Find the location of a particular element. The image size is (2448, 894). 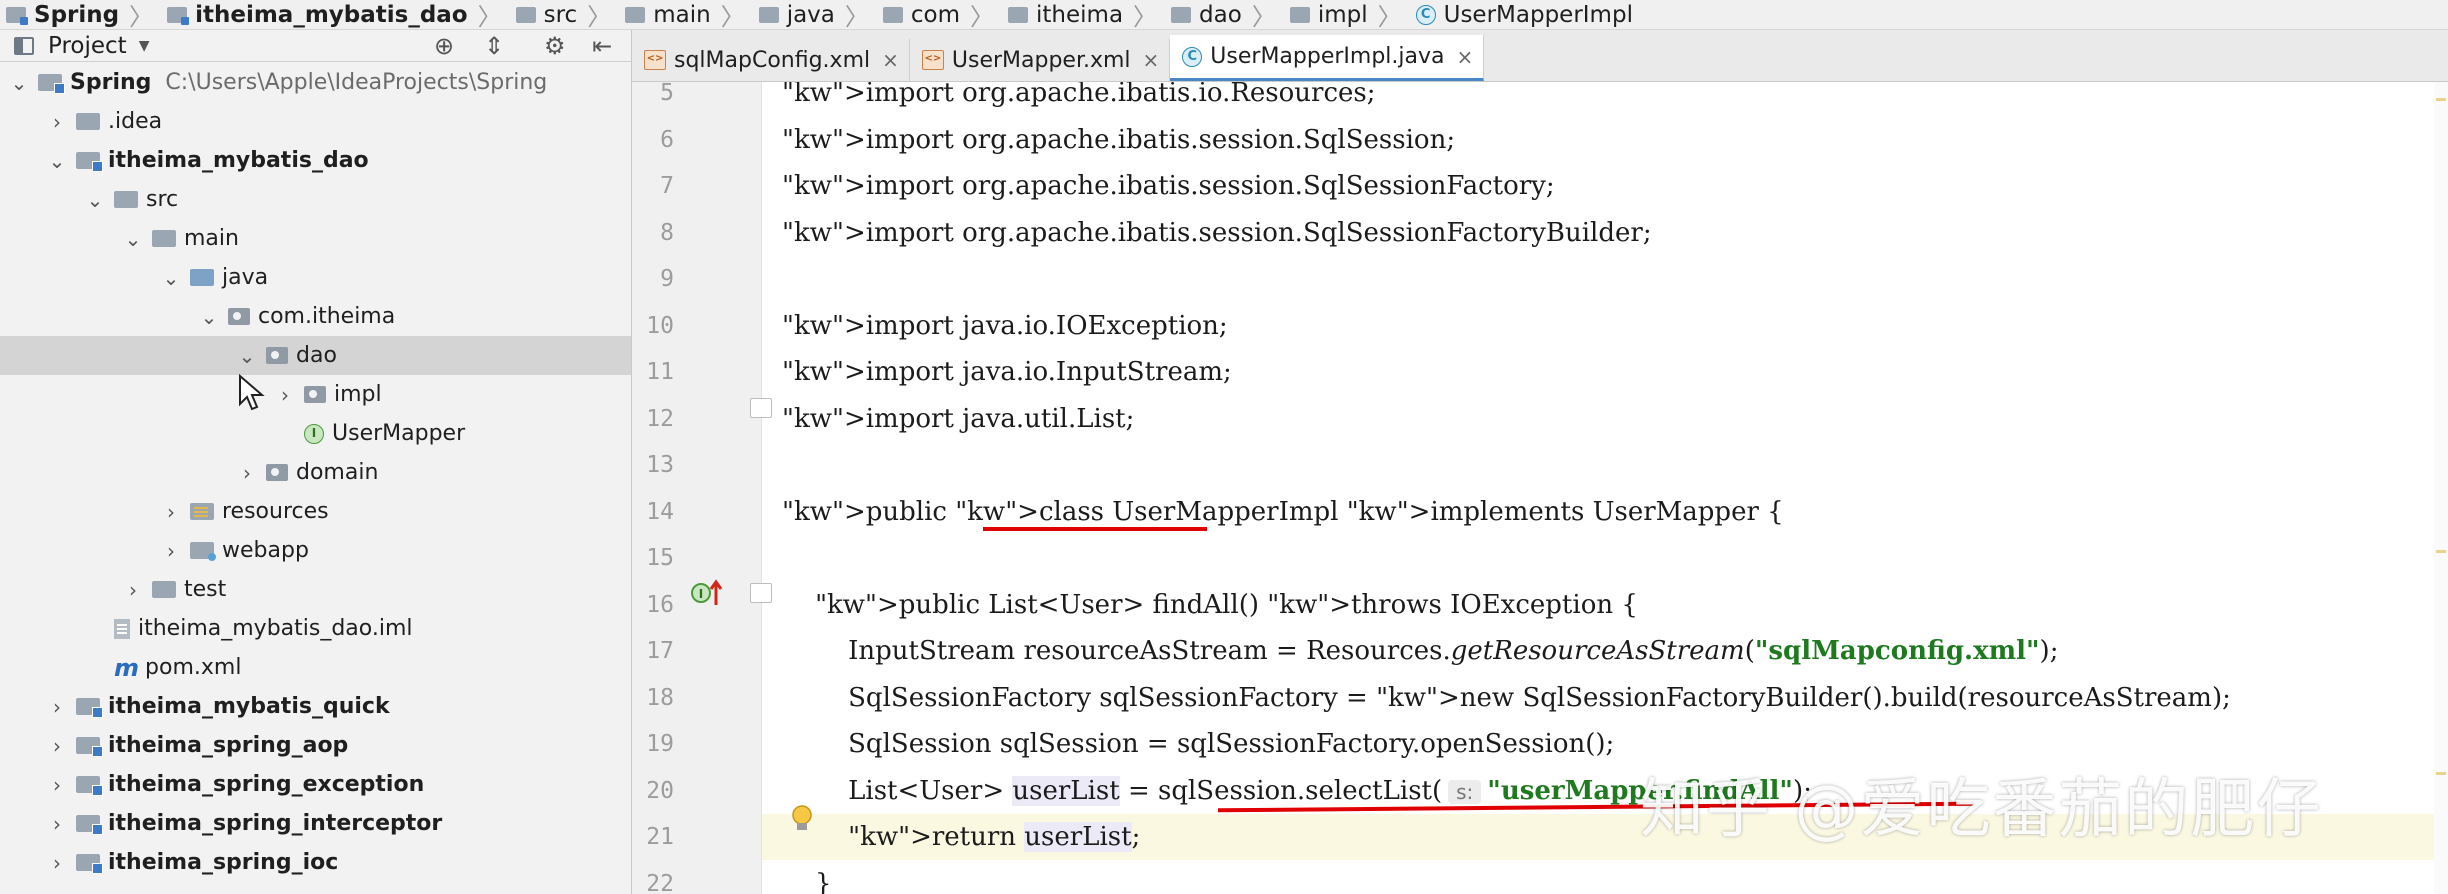

line-number: 9 is located at coordinates (667, 279).